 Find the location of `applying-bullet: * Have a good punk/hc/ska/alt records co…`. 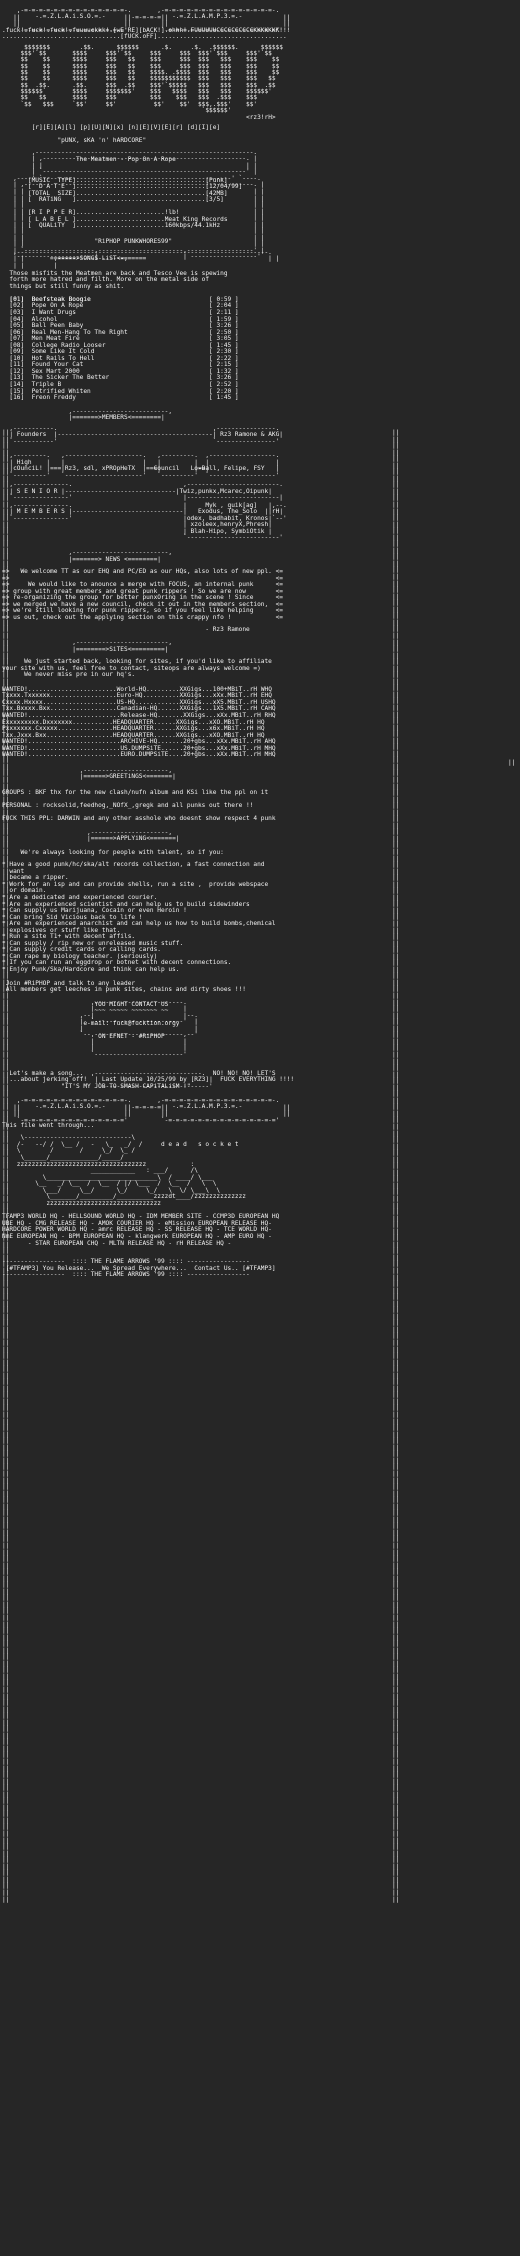

applying-bullet: * Have a good punk/hc/ska/alt records co… is located at coordinates (133, 865).